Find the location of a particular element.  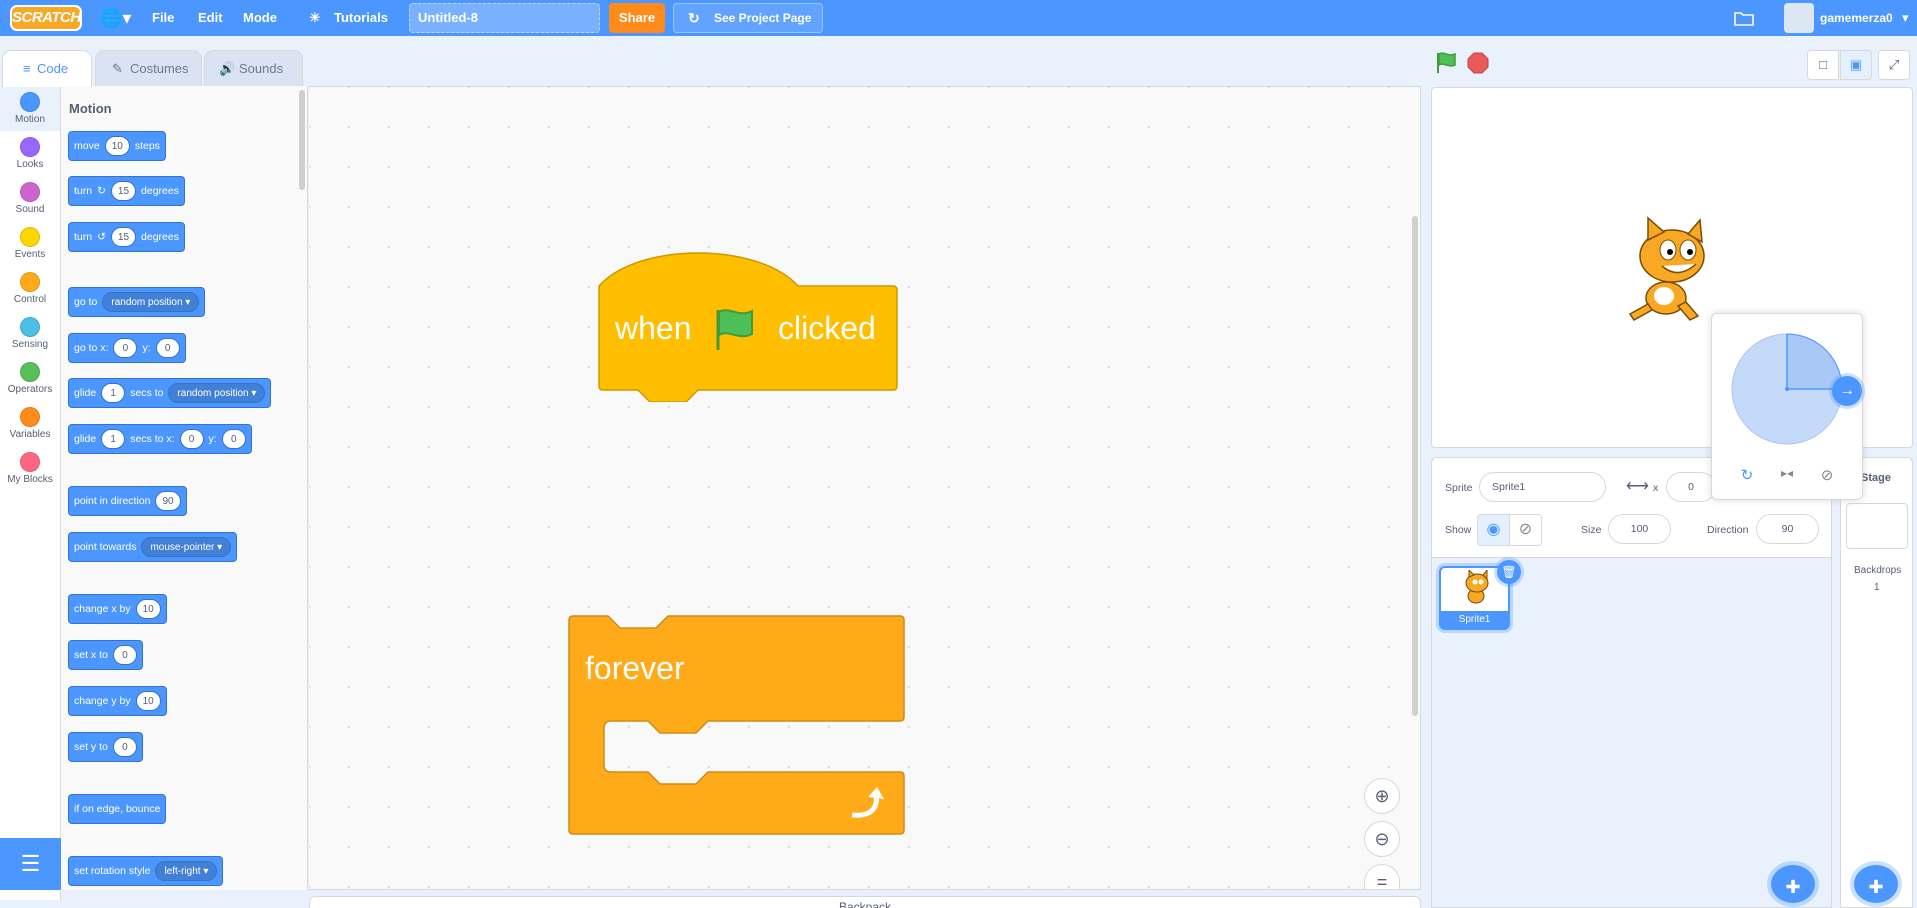

block-move-steps: move 10 steps is located at coordinates (117, 146).